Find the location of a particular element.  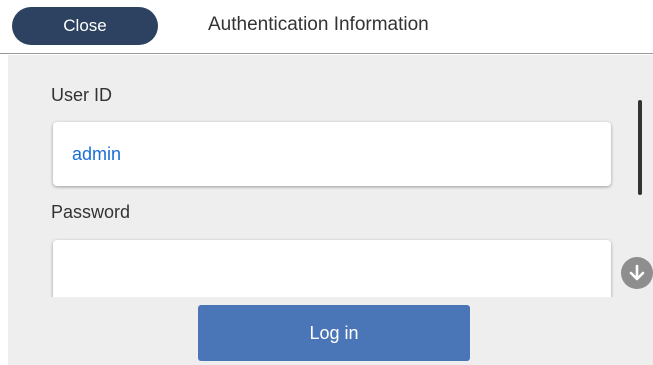

password-label: Password is located at coordinates (91, 212).